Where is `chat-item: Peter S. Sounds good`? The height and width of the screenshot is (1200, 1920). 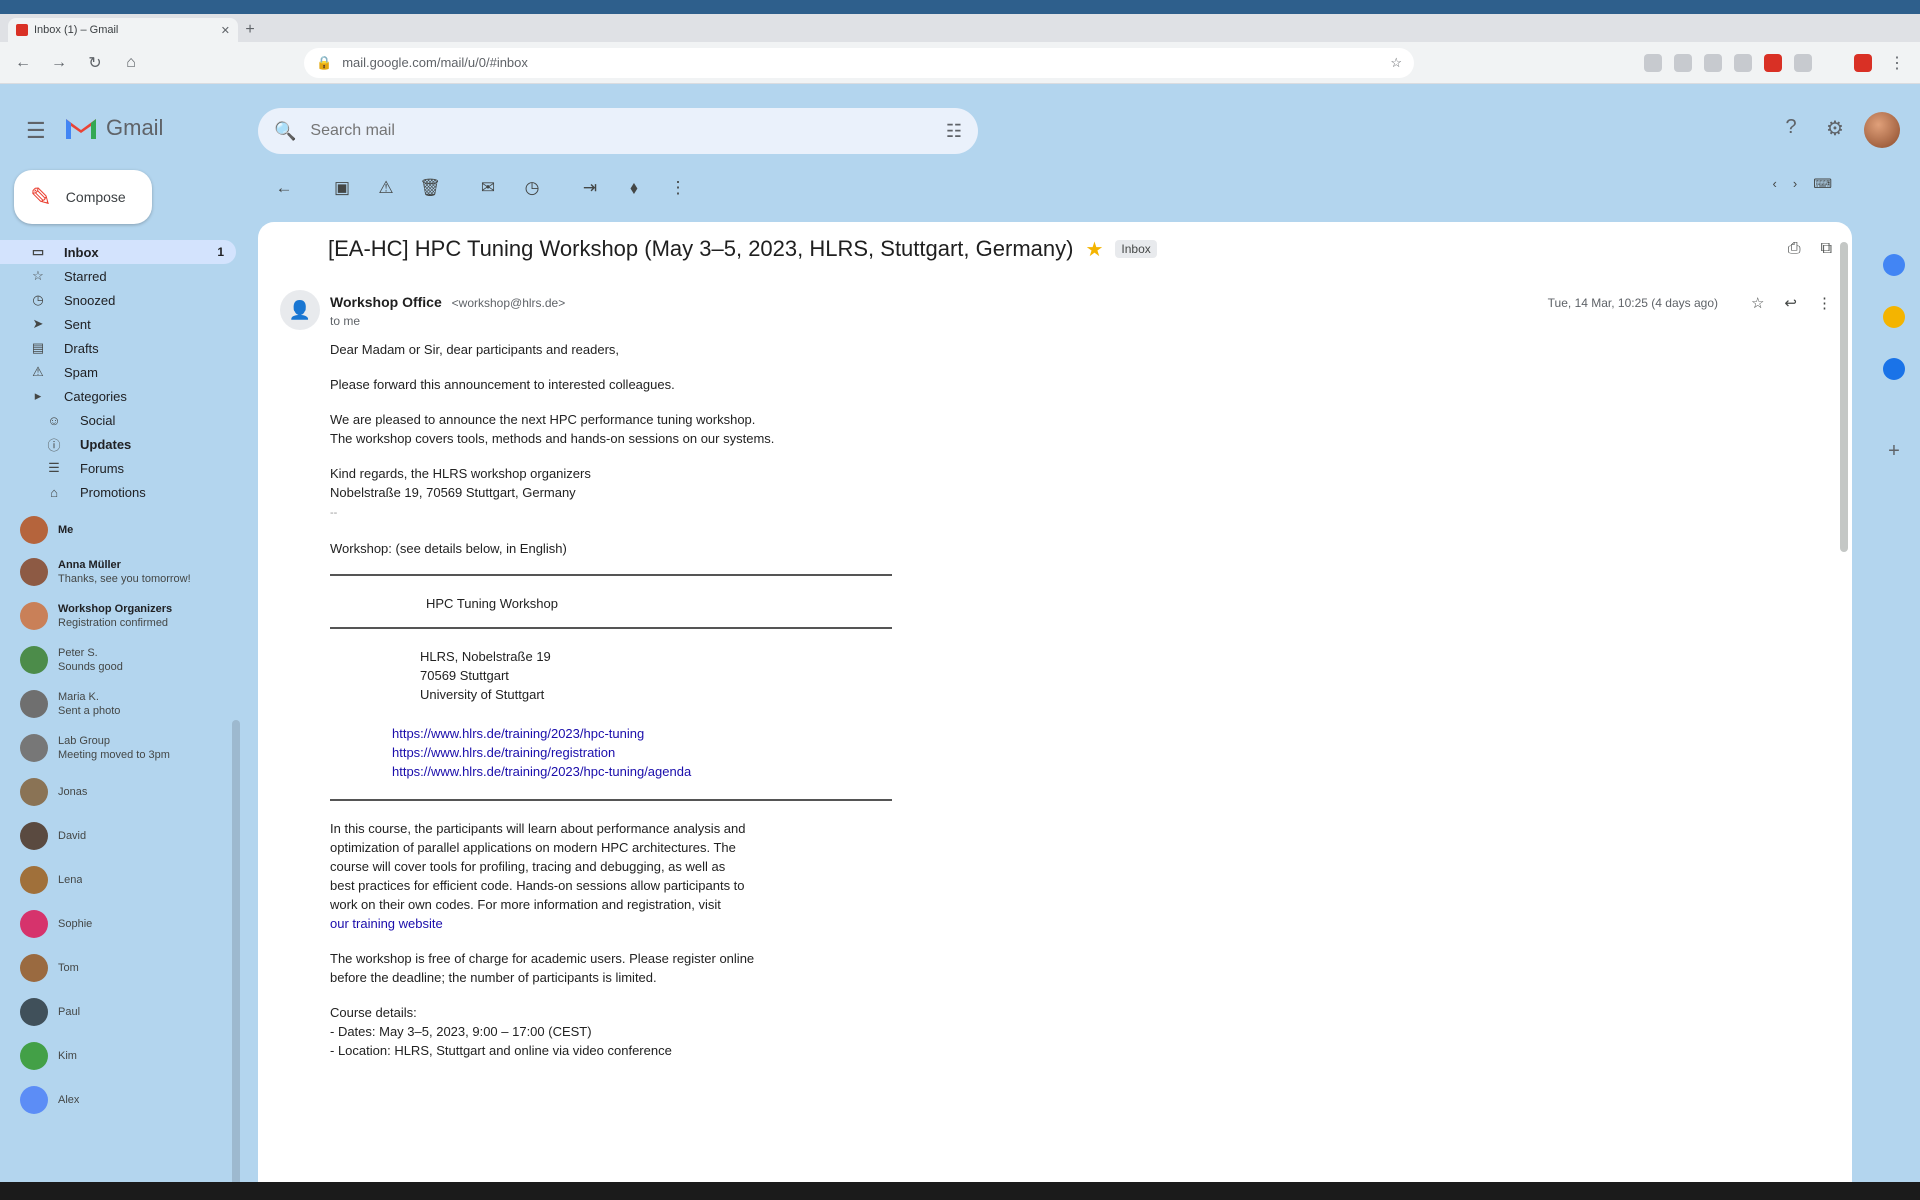 chat-item: Peter S. Sounds good is located at coordinates (126, 660).